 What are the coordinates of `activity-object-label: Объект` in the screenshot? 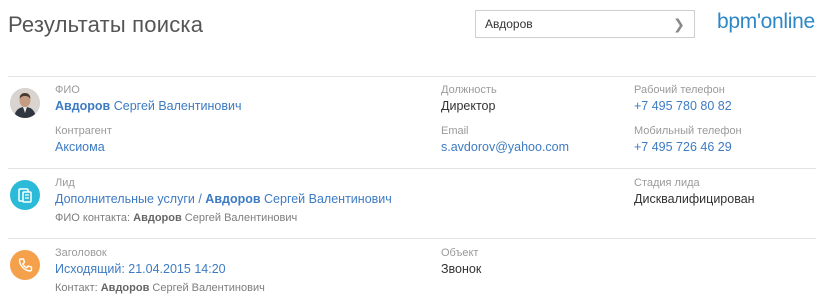 It's located at (460, 253).